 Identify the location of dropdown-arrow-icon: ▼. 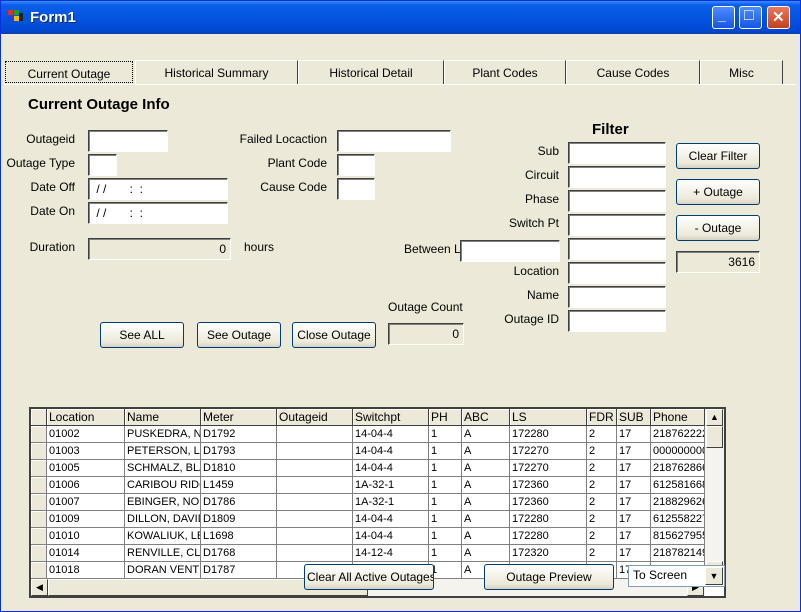
(714, 576).